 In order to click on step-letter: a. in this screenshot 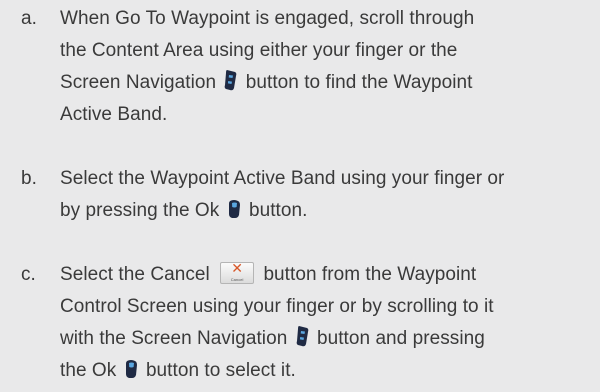, I will do `click(29, 18)`.